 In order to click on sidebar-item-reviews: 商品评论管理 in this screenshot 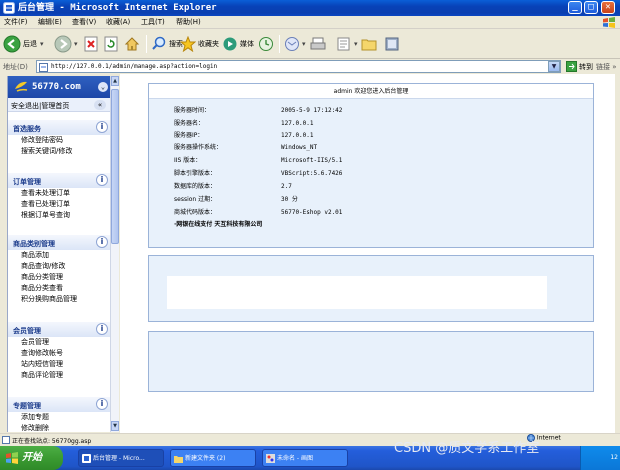, I will do `click(59, 375)`.